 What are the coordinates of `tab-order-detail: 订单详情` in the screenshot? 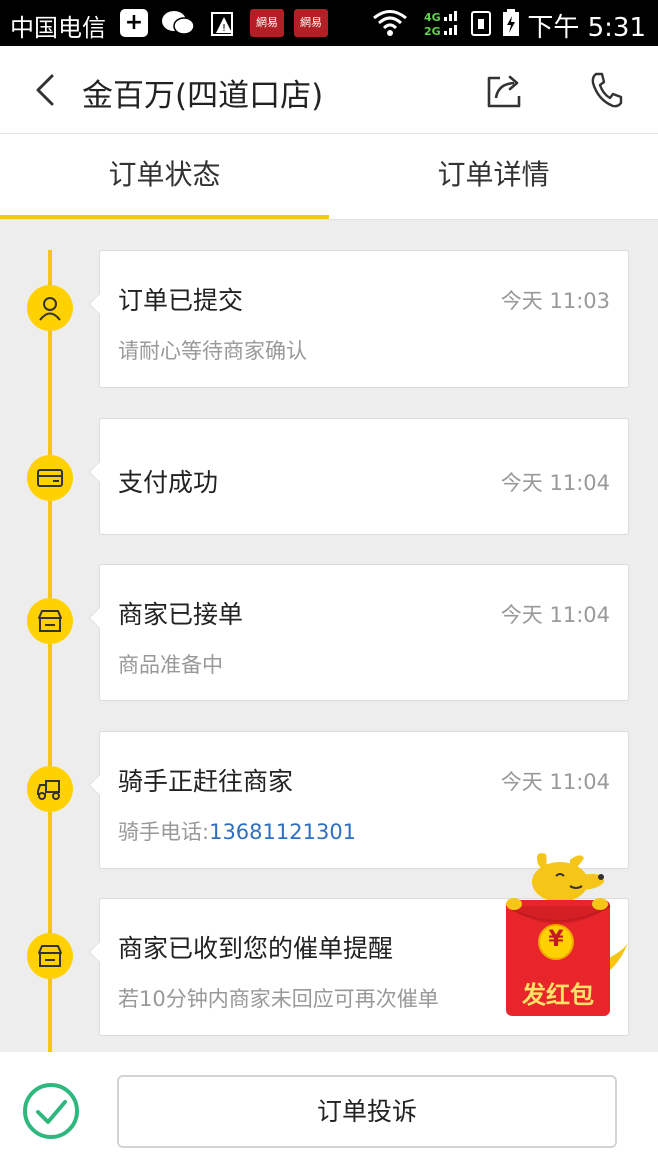 It's located at (493, 177).